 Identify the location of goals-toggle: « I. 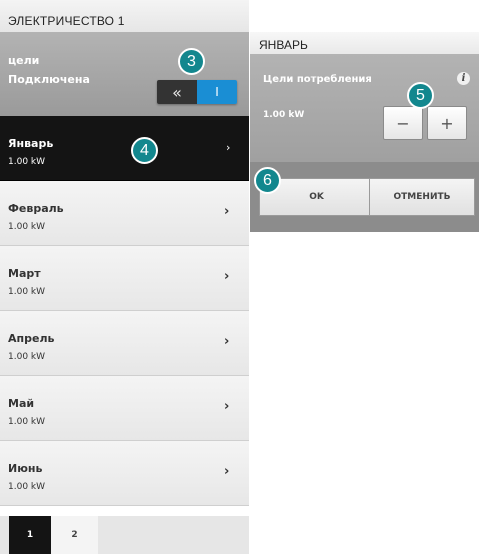
(197, 92).